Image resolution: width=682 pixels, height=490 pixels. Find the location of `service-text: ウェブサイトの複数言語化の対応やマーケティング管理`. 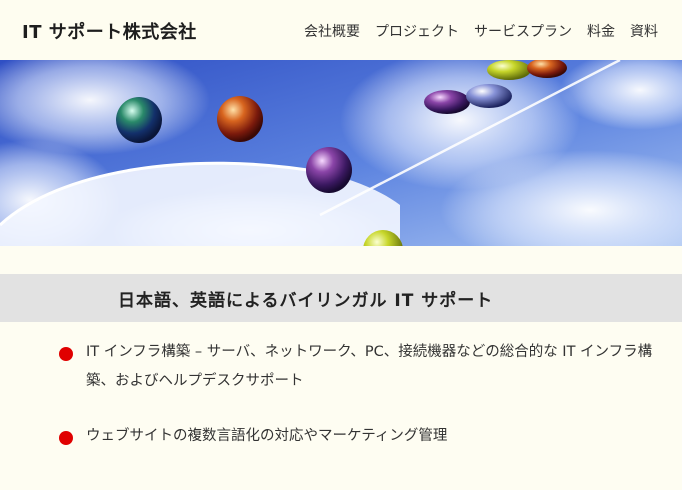

service-text: ウェブサイトの複数言語化の対応やマーケティング管理 is located at coordinates (267, 436).